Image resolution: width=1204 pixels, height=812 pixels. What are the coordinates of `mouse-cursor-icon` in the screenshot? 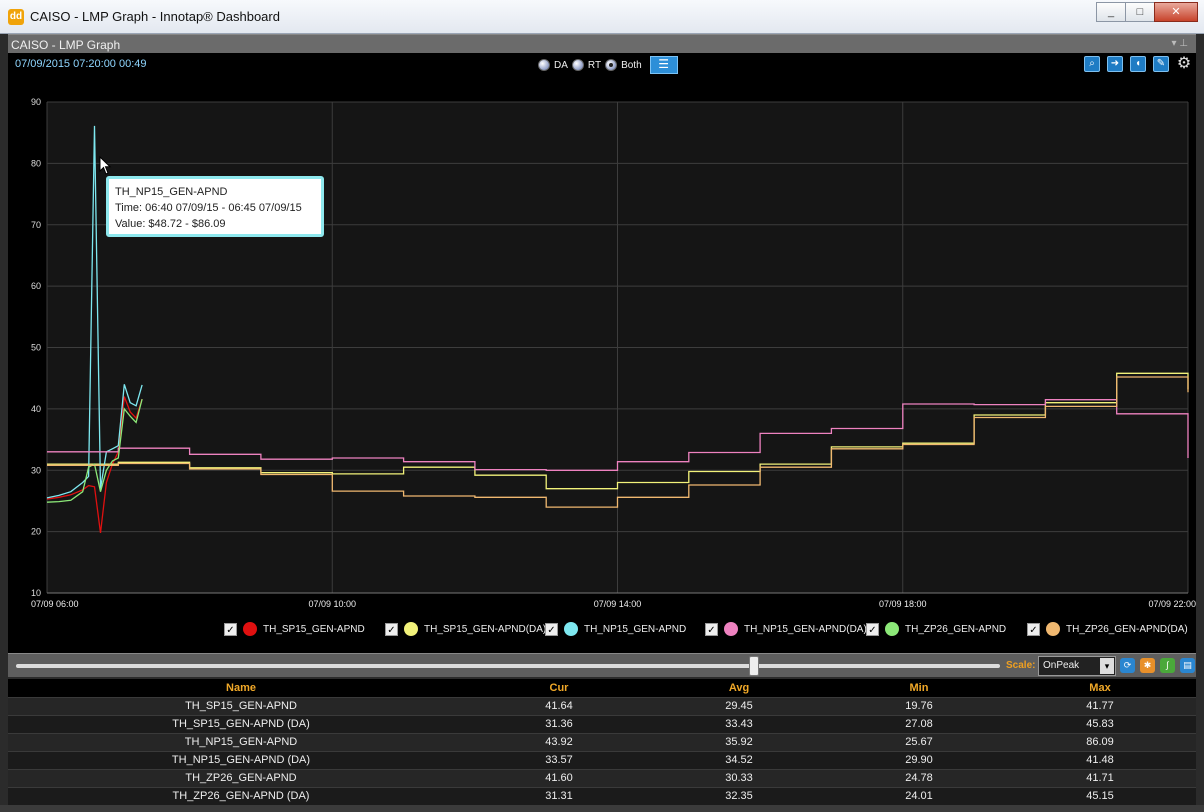 It's located at (105, 165).